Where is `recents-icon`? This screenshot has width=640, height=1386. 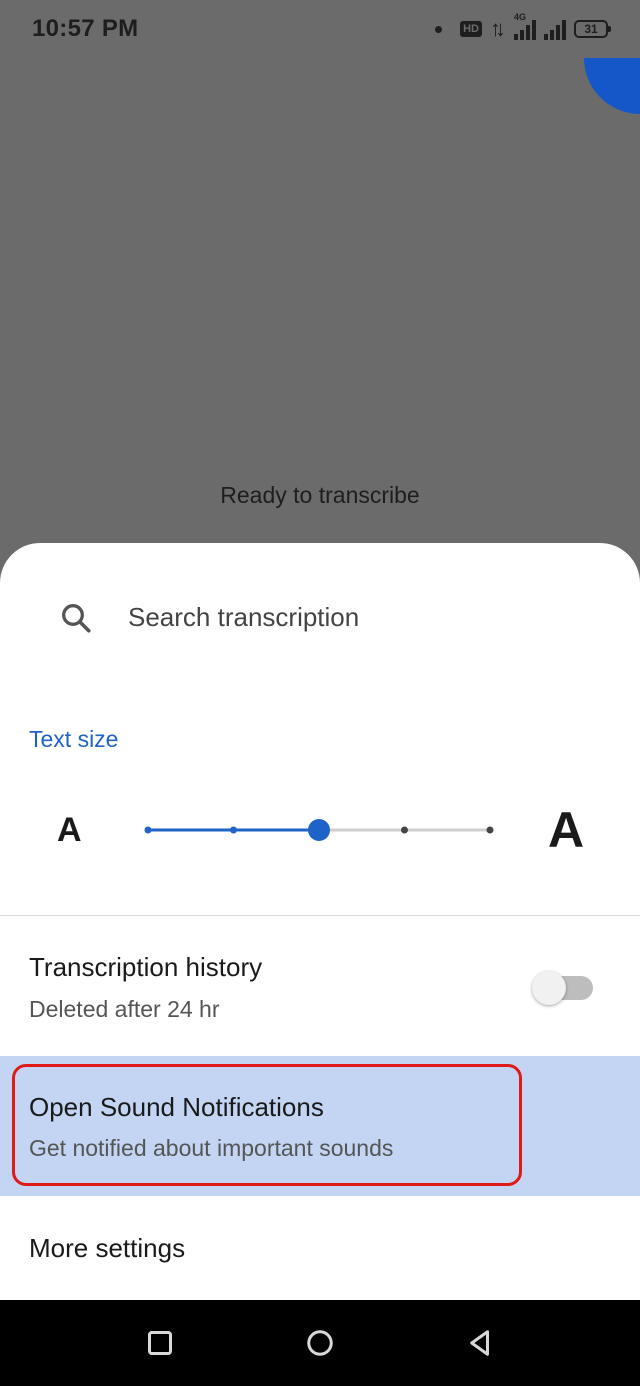
recents-icon is located at coordinates (160, 1343).